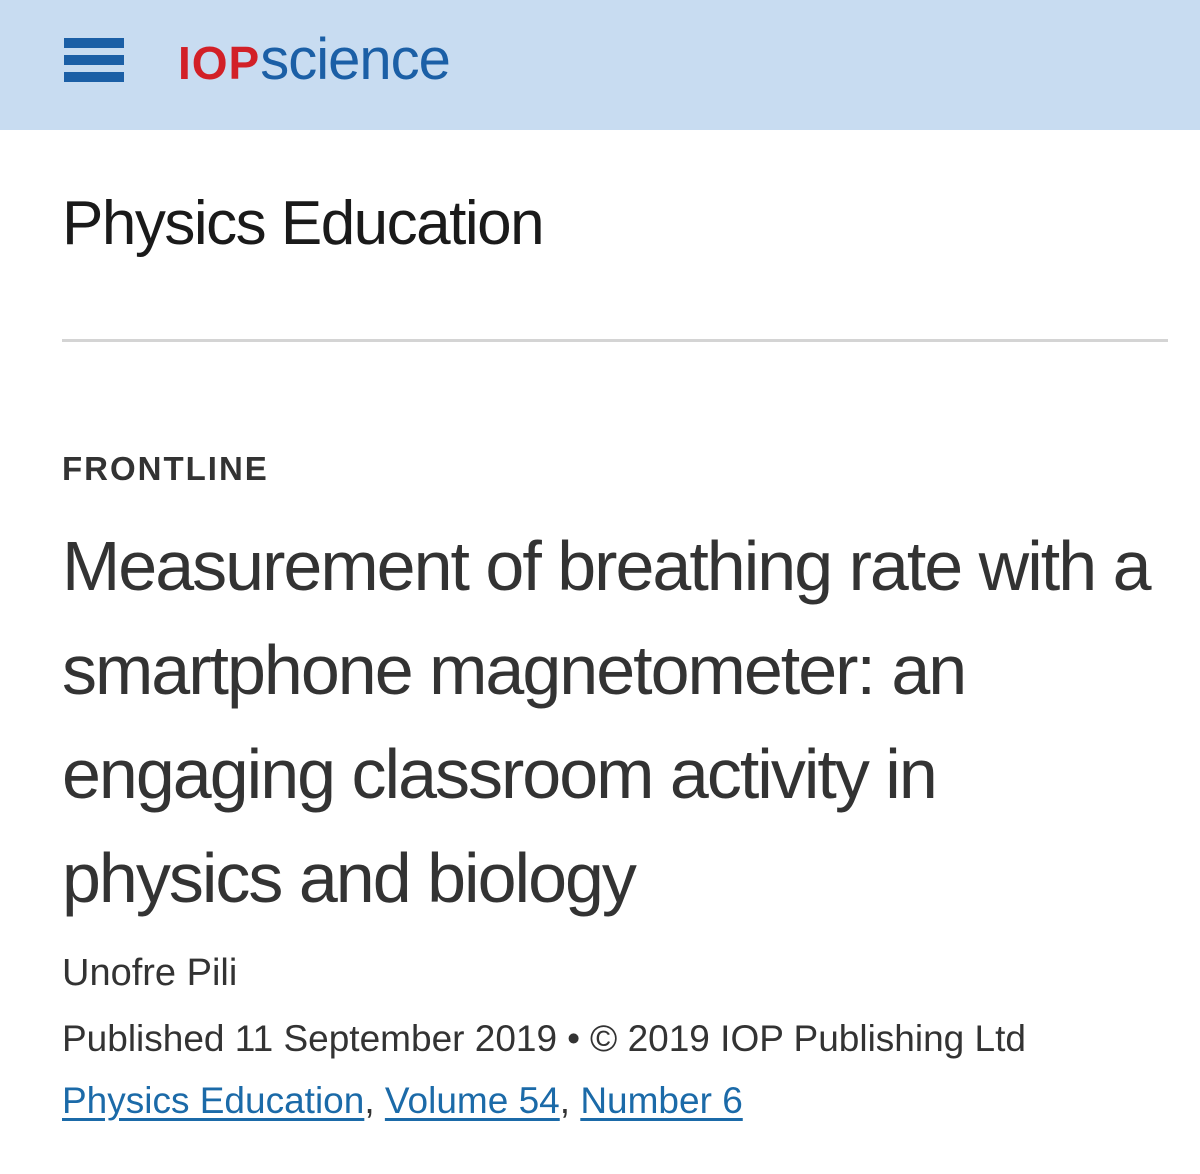  I want to click on logo-iop-text: IOP, so click(219, 63).